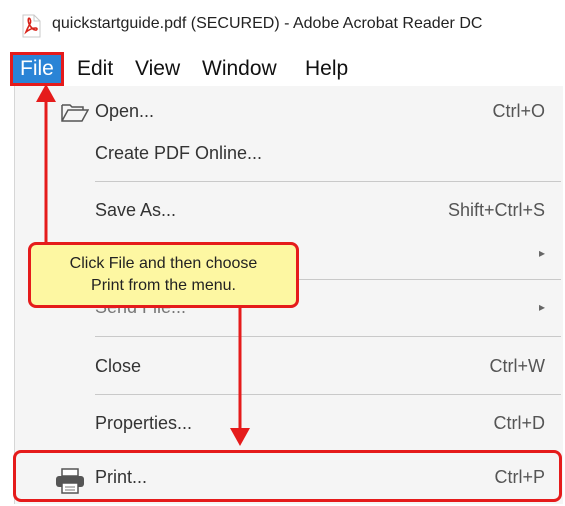  Describe the element at coordinates (31, 26) in the screenshot. I see `pdf-icon` at that location.